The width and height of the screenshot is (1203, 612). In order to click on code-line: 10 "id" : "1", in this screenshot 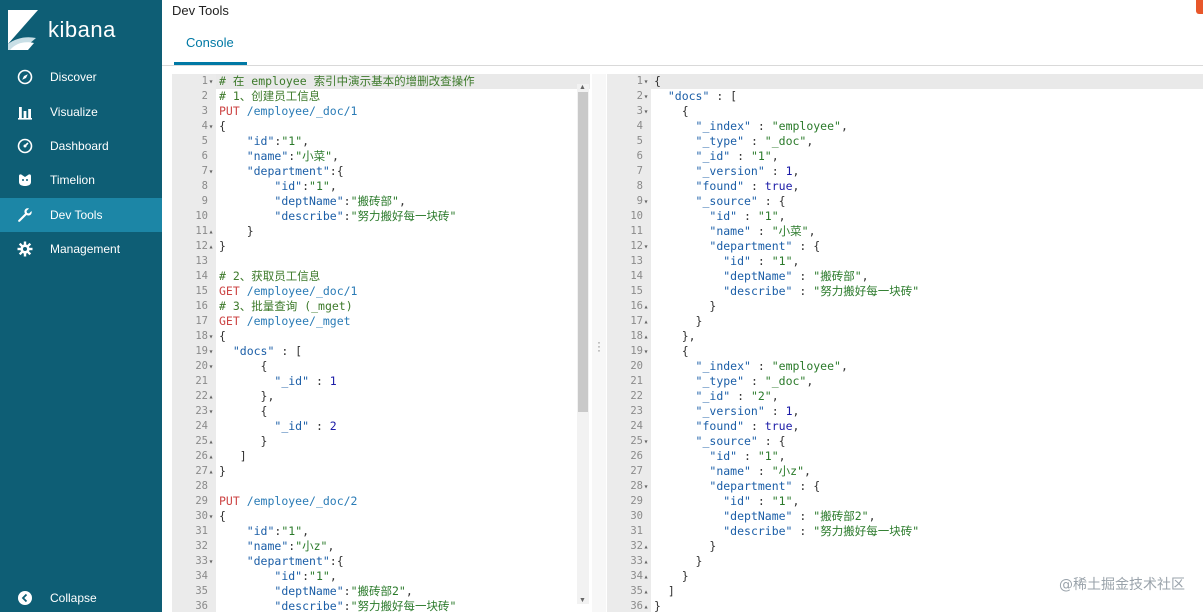, I will do `click(905, 216)`.